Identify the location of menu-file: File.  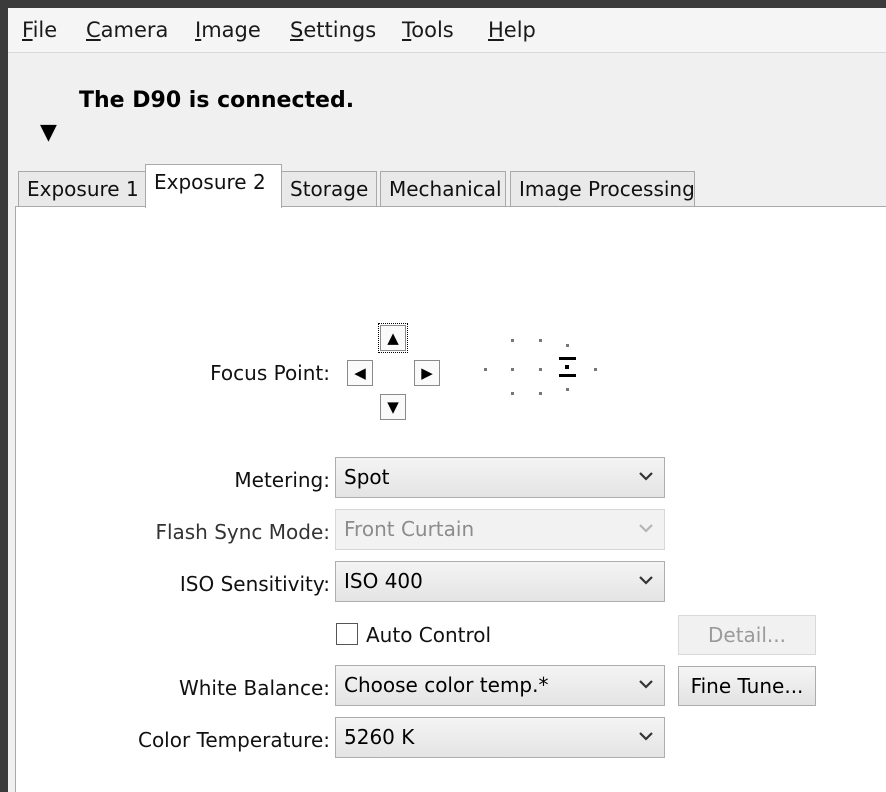
(39, 30).